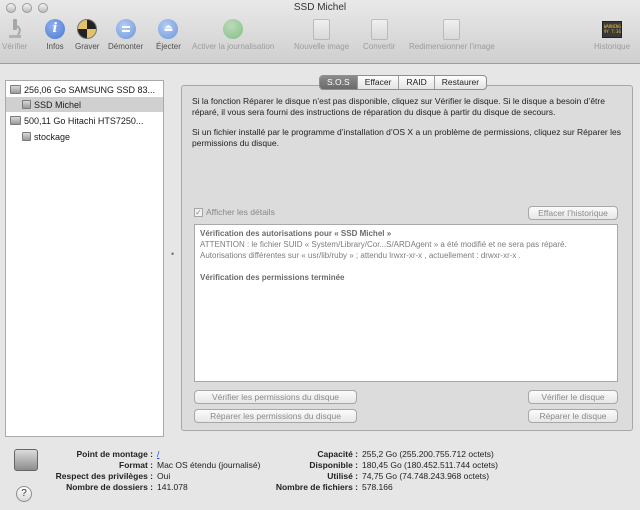 Image resolution: width=640 pixels, height=510 pixels. I want to click on files-label: Nombre de fichiers :, so click(316, 487).